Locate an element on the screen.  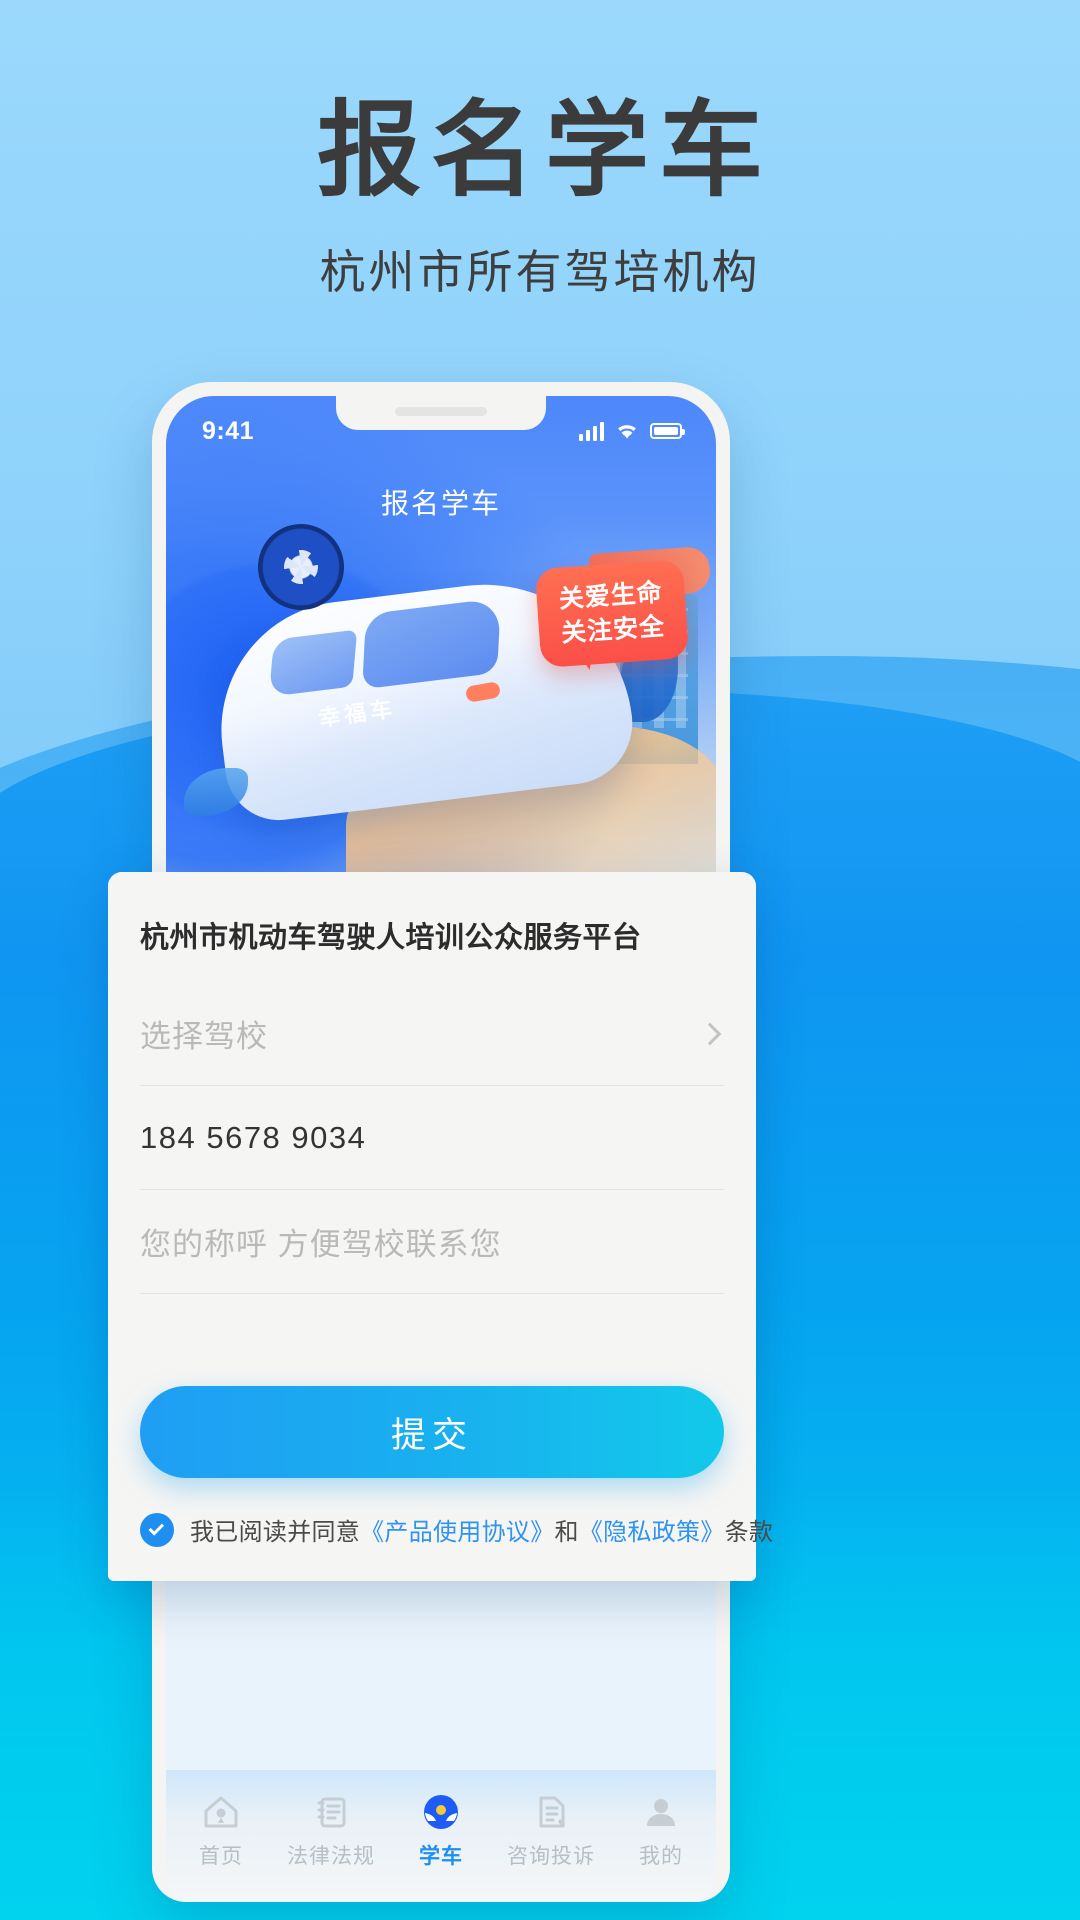
field-select-school: 选择驾校 is located at coordinates (432, 1034).